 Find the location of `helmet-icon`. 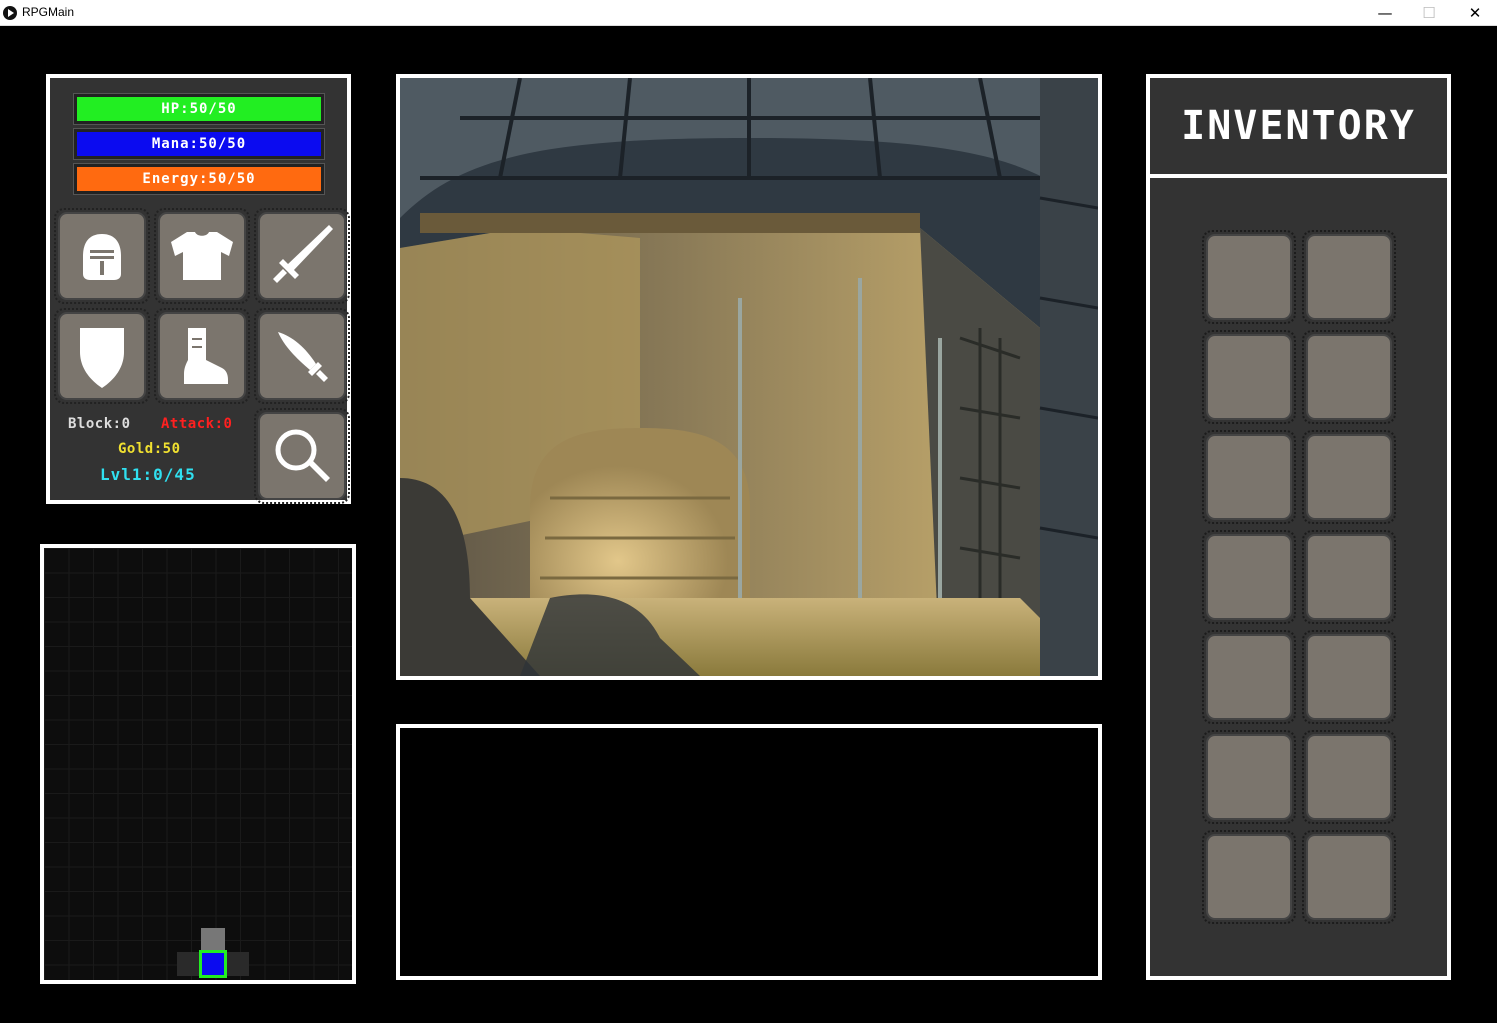

helmet-icon is located at coordinates (102, 257).